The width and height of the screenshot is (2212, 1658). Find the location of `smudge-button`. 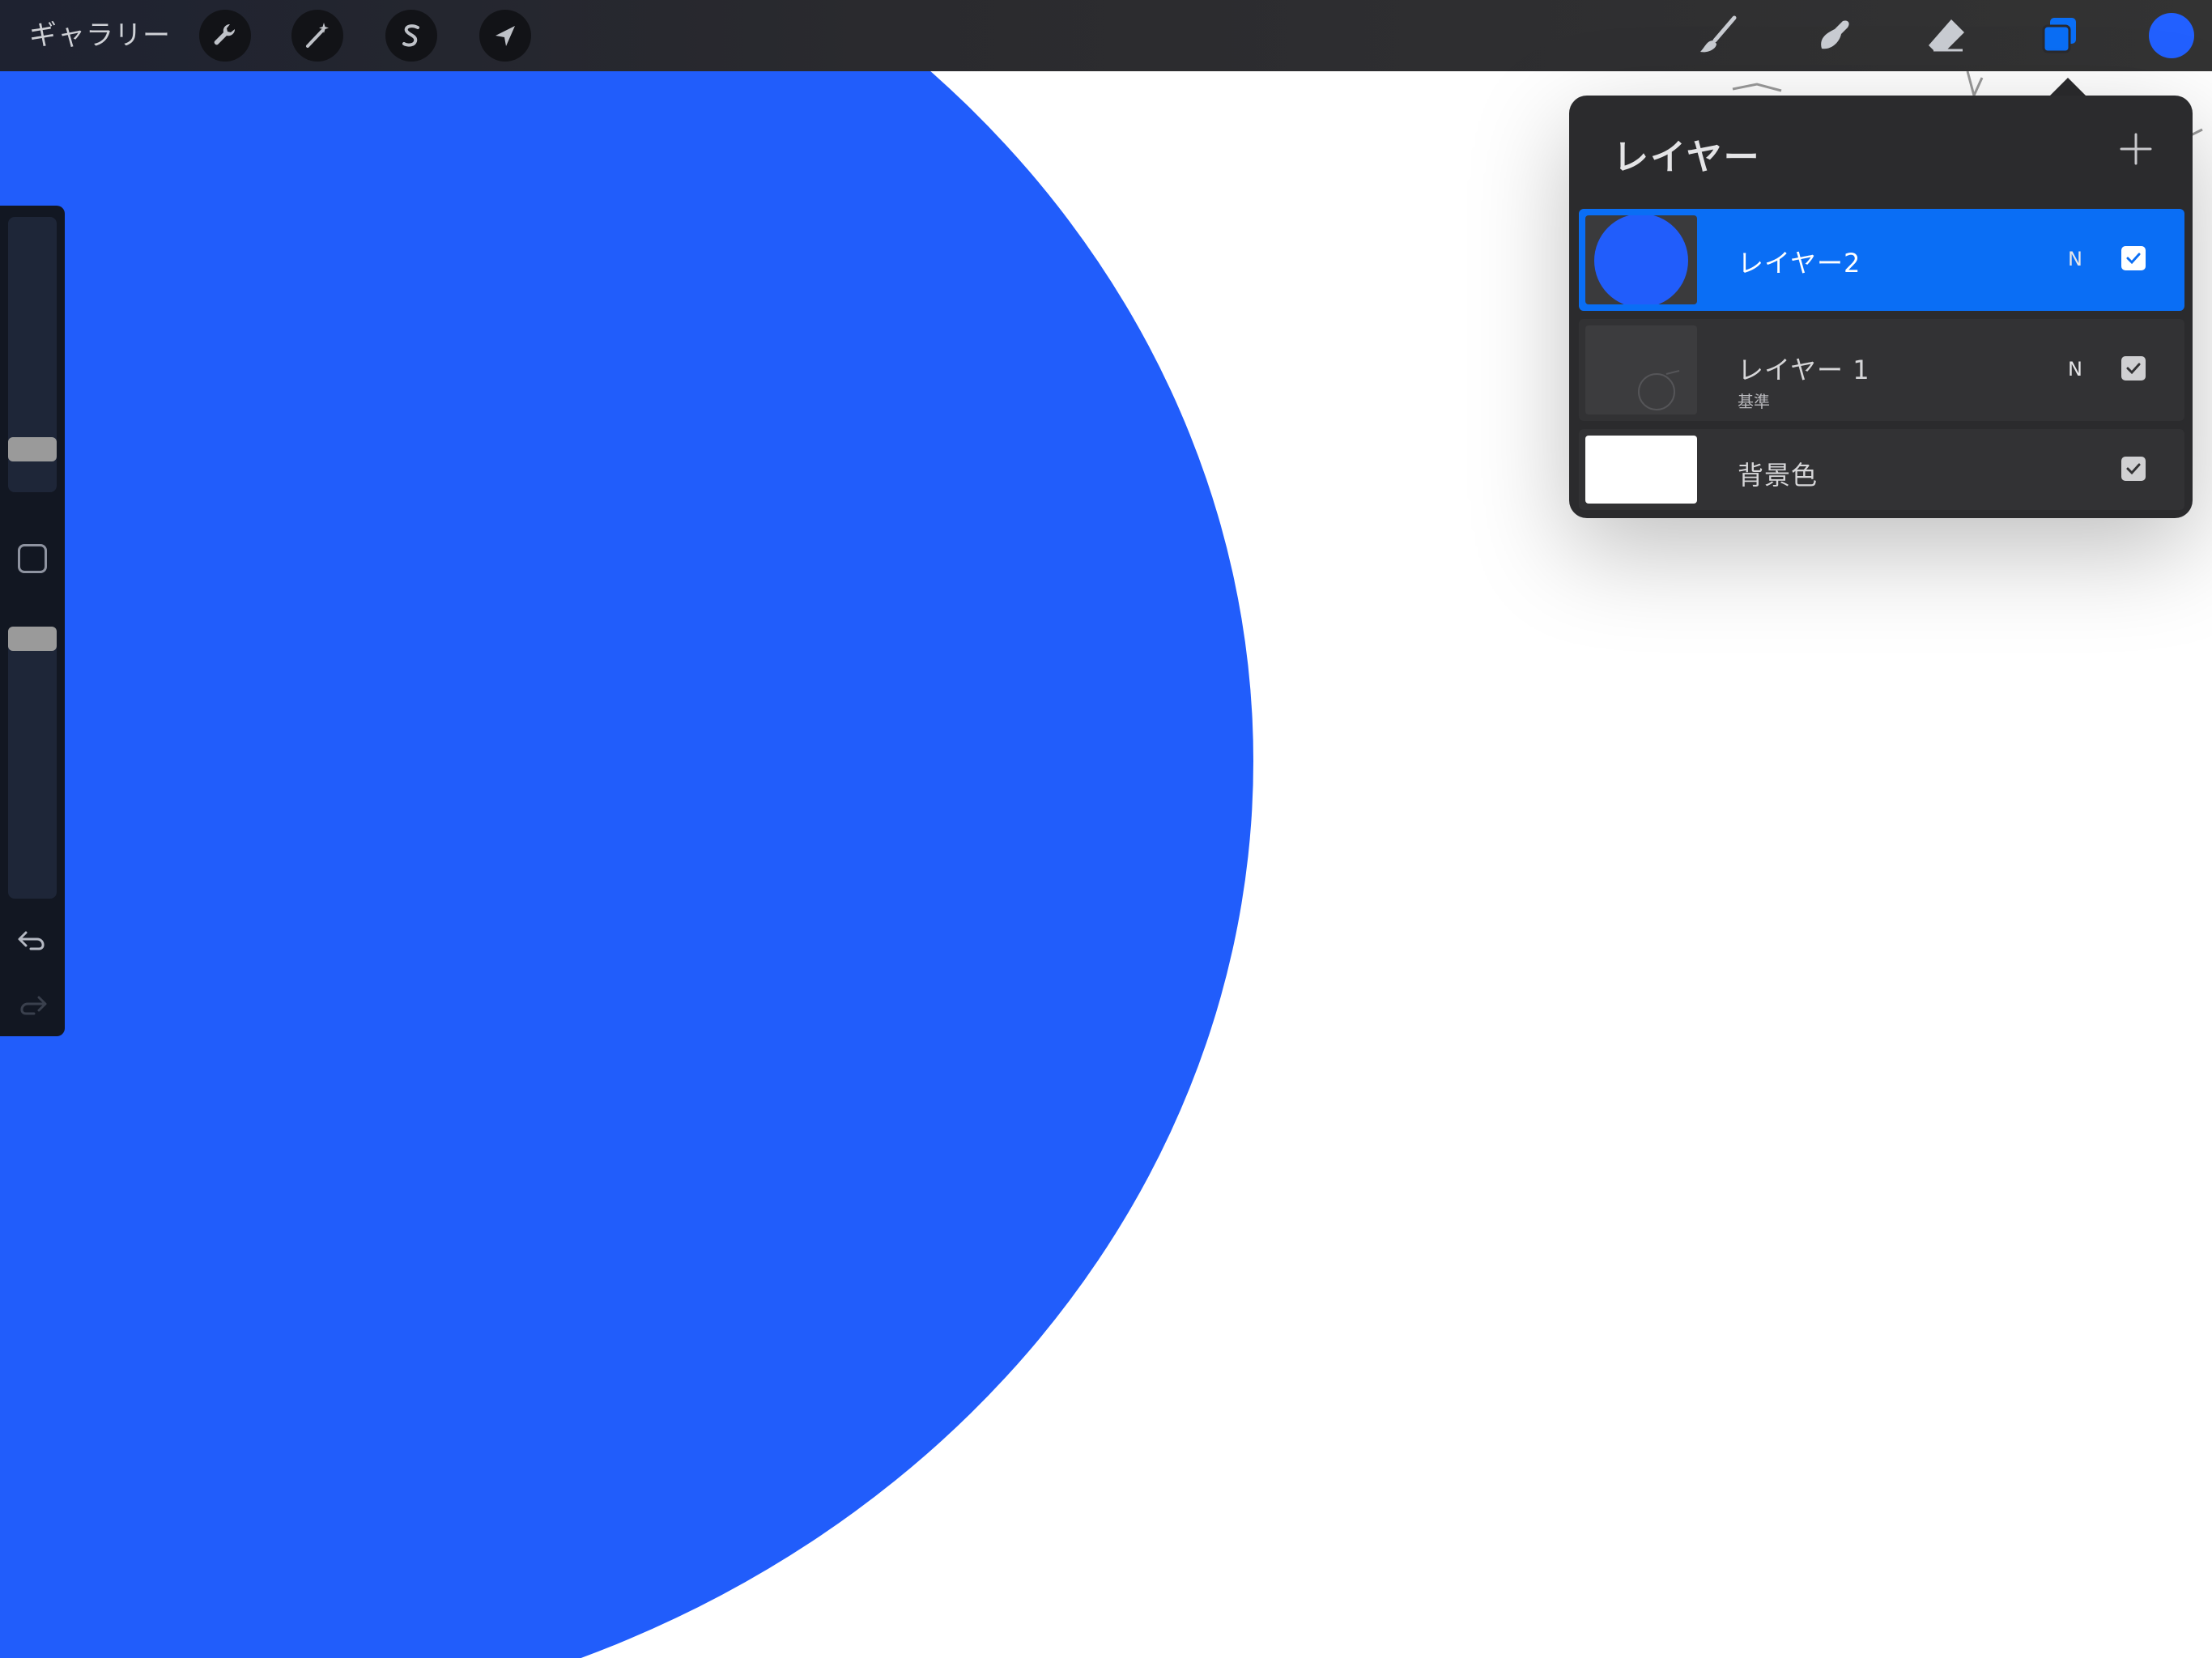

smudge-button is located at coordinates (1833, 36).